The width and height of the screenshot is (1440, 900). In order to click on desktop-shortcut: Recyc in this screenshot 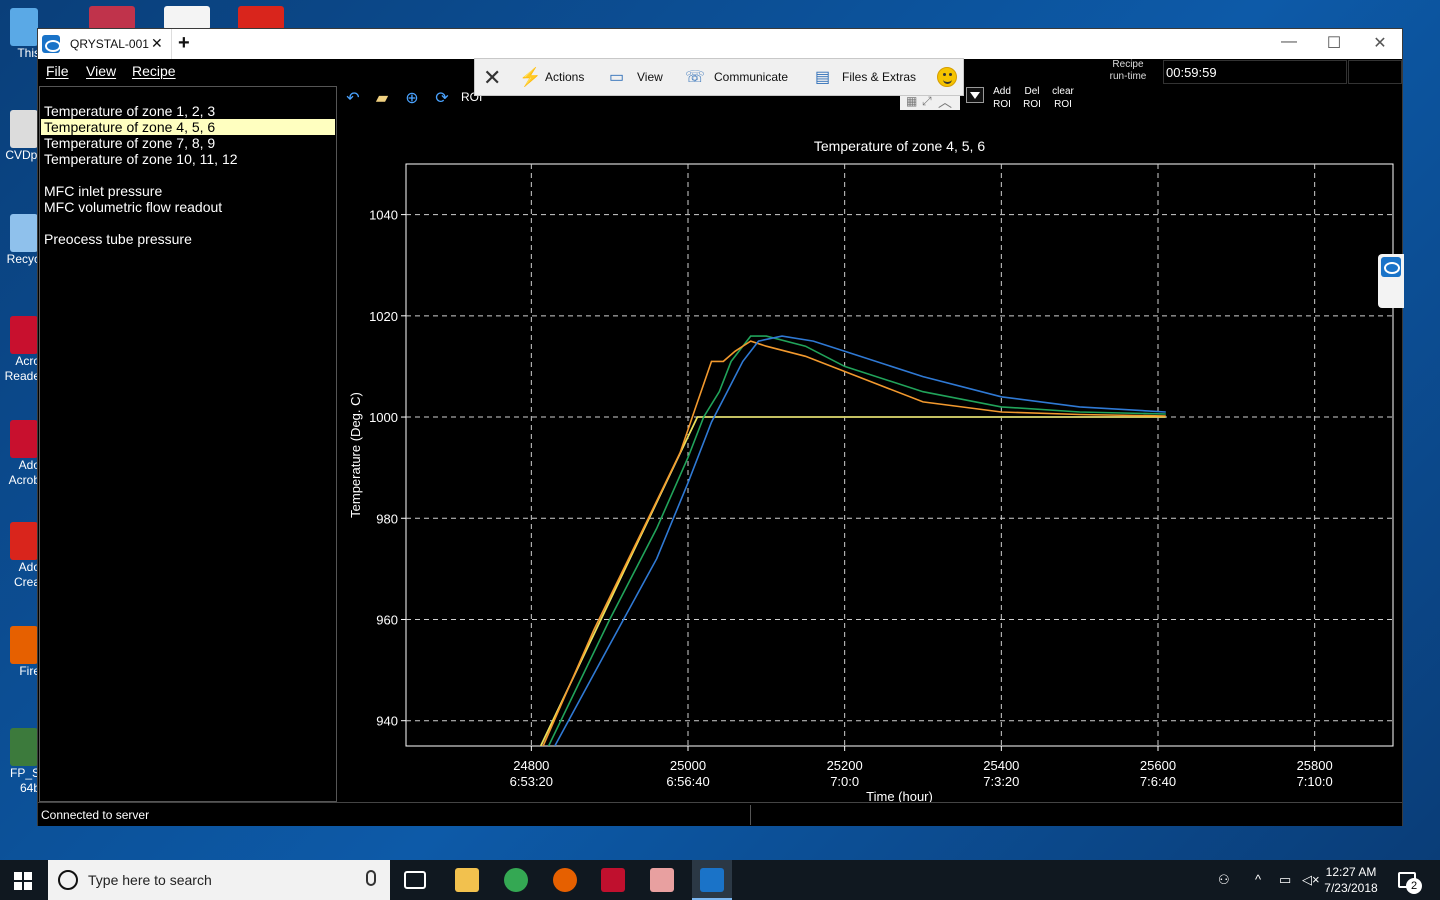, I will do `click(20, 240)`.